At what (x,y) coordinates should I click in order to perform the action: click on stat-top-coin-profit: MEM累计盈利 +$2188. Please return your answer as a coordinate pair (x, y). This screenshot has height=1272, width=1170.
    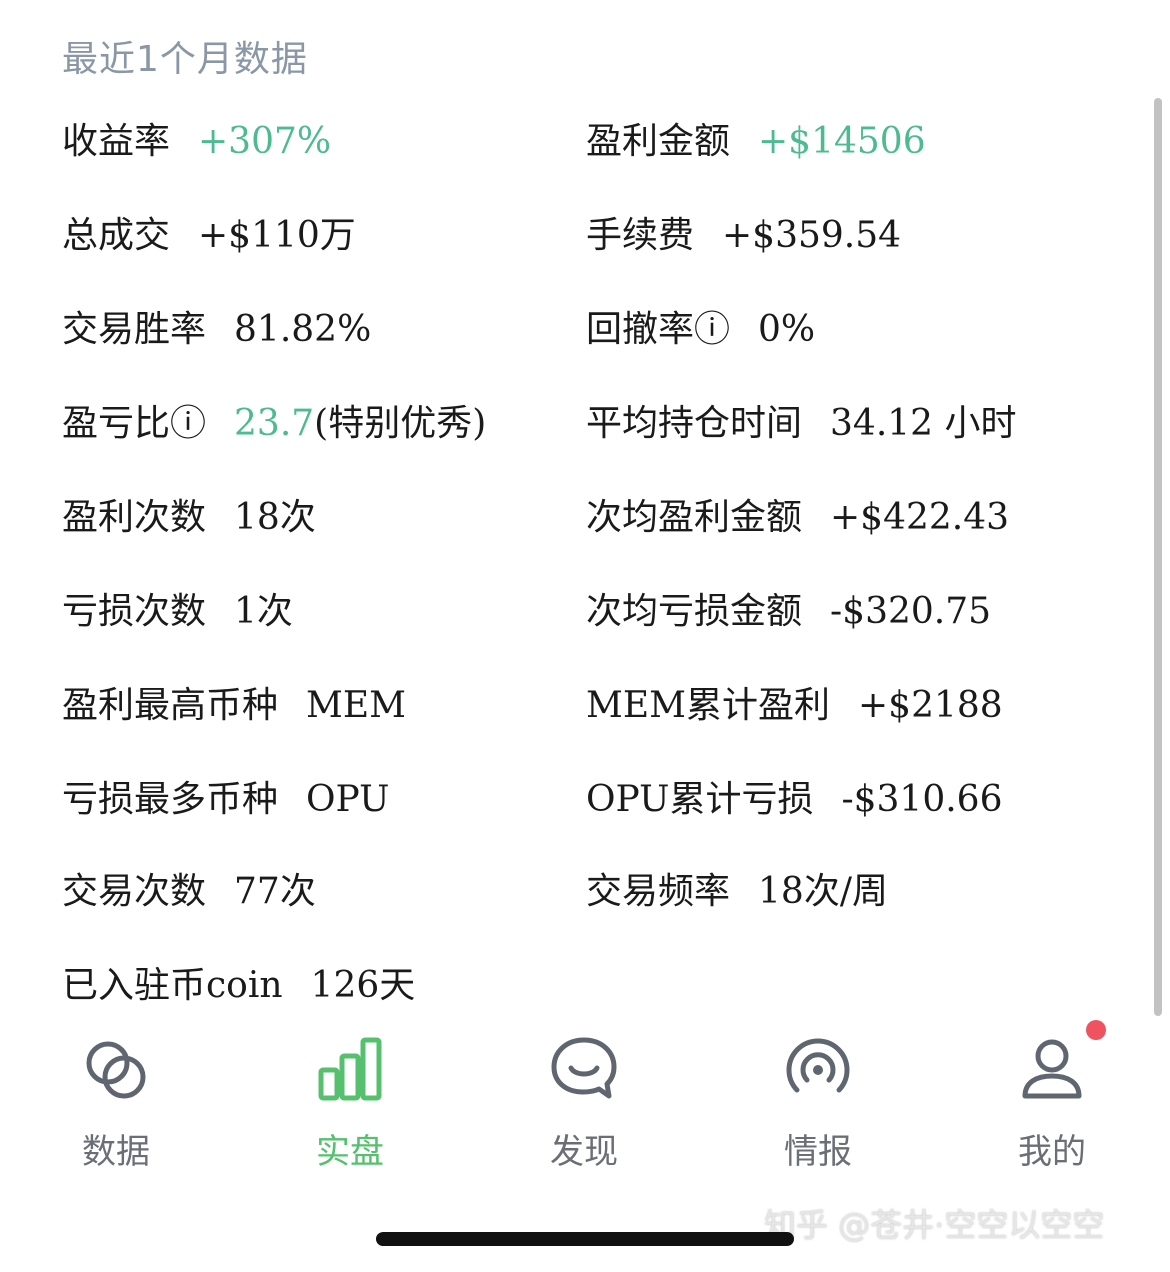
    Looking at the image, I should click on (794, 706).